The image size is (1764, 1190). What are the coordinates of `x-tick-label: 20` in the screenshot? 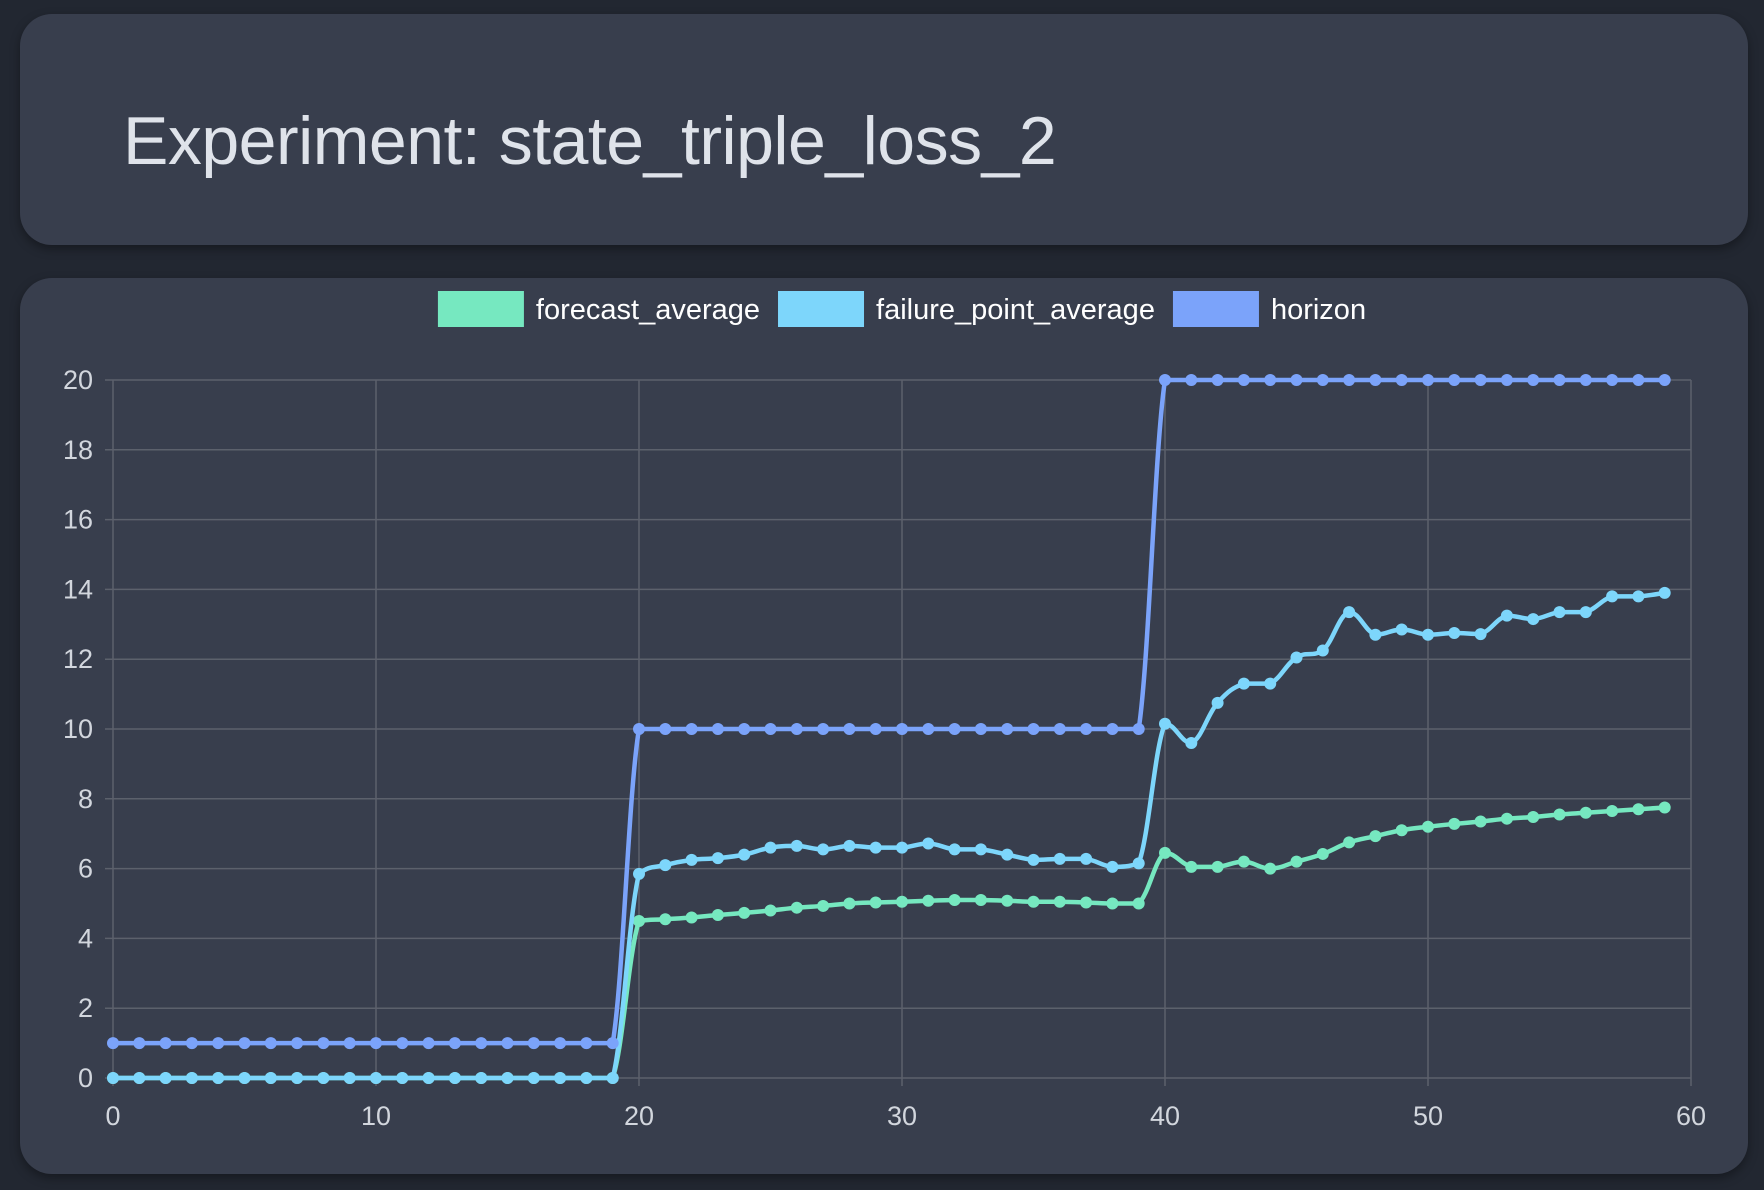 It's located at (639, 1116).